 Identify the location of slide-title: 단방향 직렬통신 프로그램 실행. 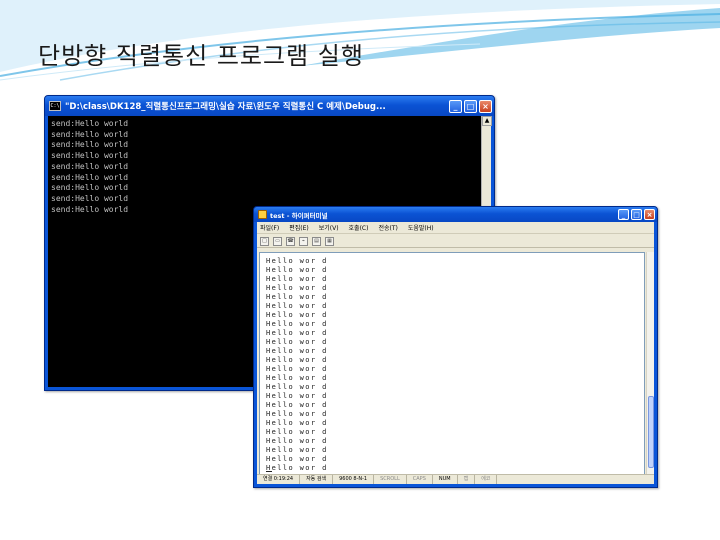
(201, 56).